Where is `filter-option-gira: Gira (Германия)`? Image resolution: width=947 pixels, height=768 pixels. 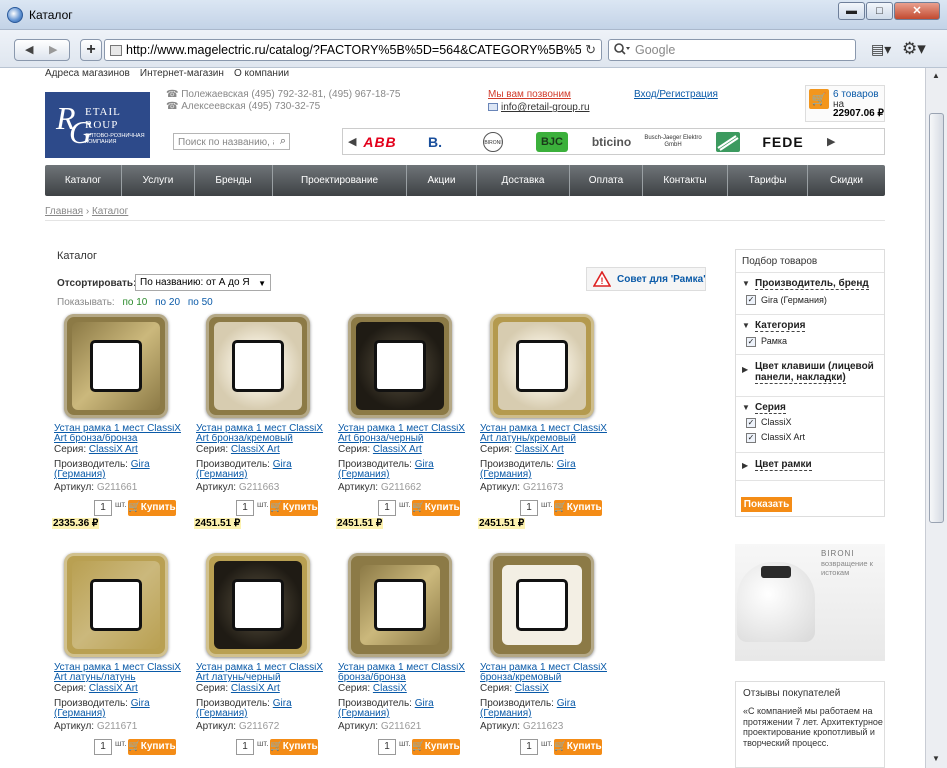
filter-option-gira: Gira (Германия) is located at coordinates (794, 300).